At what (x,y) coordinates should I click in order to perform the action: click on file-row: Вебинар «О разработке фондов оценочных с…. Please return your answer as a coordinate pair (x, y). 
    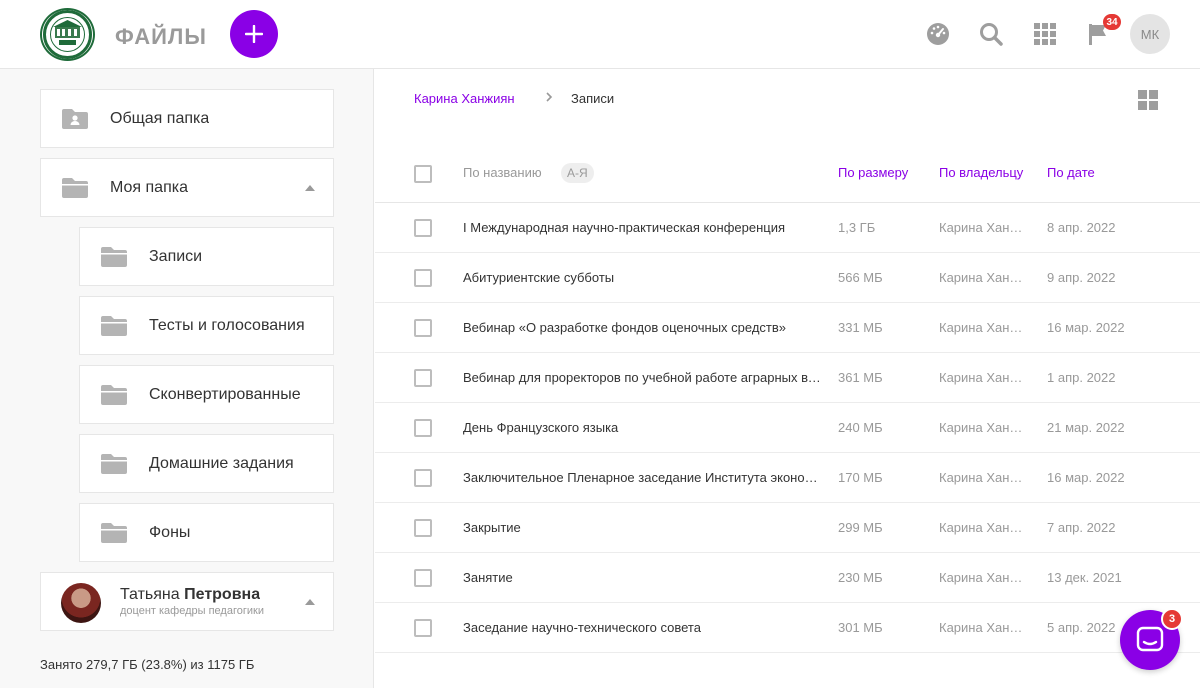
    Looking at the image, I should click on (787, 328).